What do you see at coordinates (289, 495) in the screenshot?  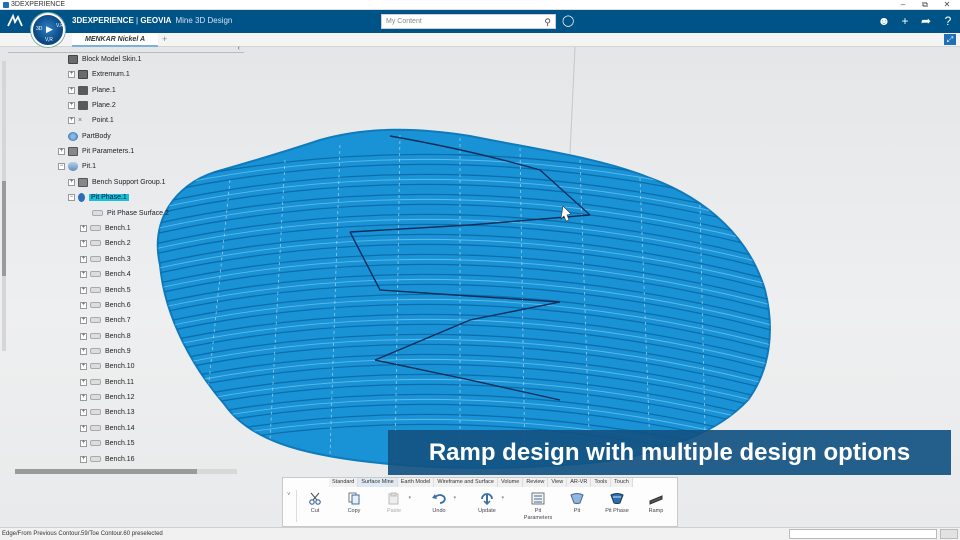 I see `action-bar-collapse-icon: ˅` at bounding box center [289, 495].